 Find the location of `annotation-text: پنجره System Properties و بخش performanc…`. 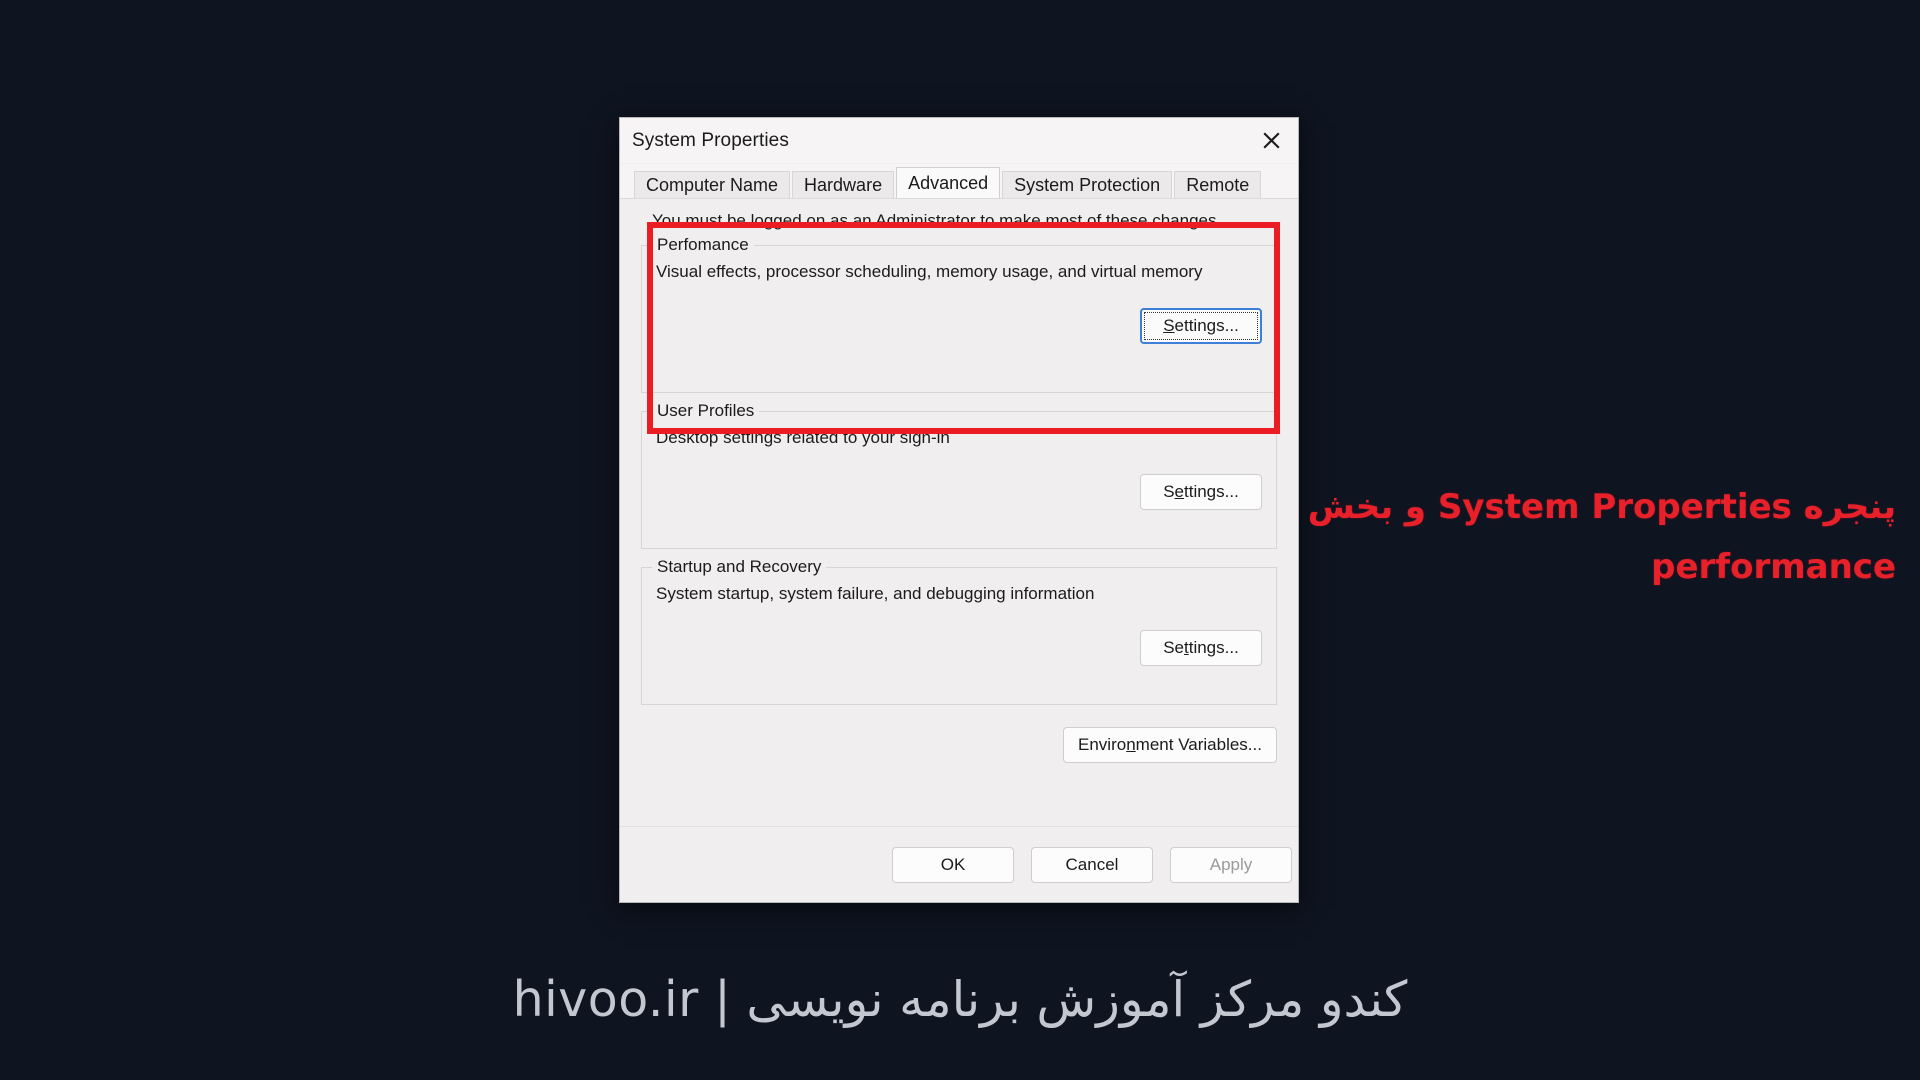

annotation-text: پنجره System Properties و بخش performanc… is located at coordinates (1596, 537).